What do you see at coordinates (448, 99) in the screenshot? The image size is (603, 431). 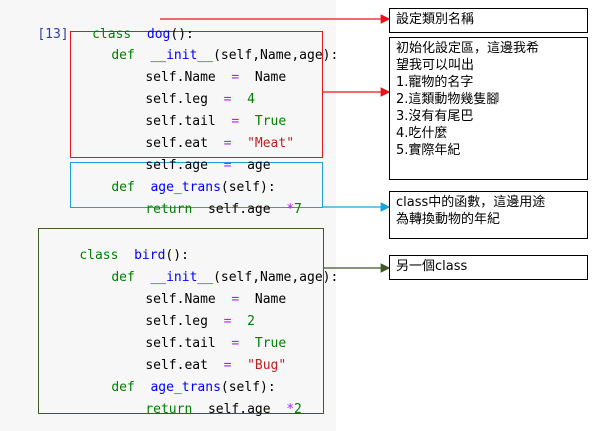 I see `init-note-line: 2.這類動物幾隻腳` at bounding box center [448, 99].